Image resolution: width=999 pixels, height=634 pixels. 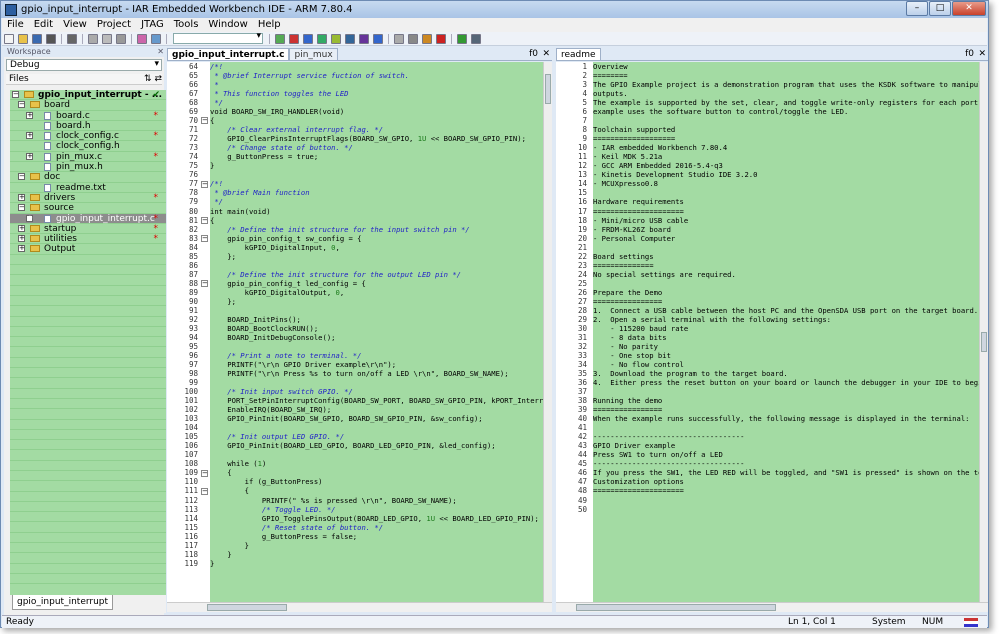 I want to click on code-line: - 8 data bits, so click(x=630, y=337).